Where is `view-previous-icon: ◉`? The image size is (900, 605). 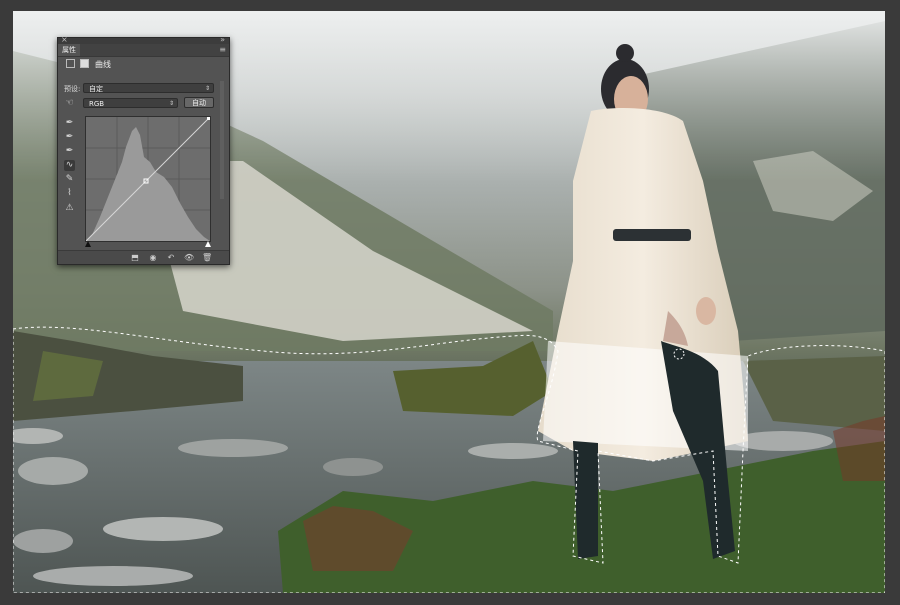
view-previous-icon: ◉ is located at coordinates (153, 257).